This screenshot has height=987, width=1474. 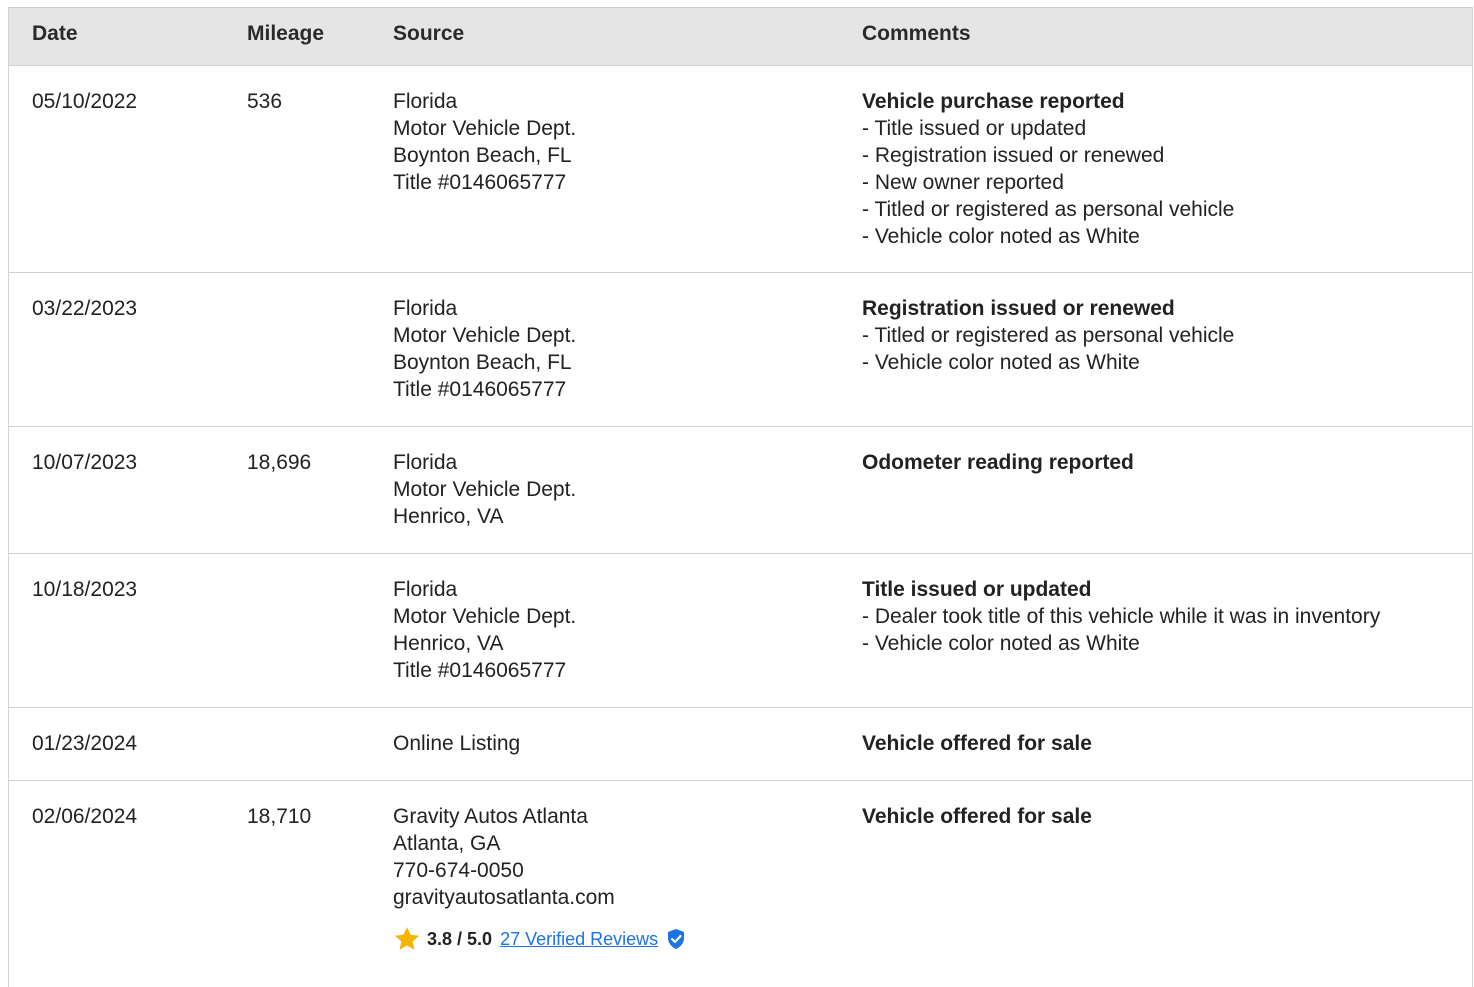 What do you see at coordinates (490, 816) in the screenshot?
I see `dealer-name: Gravity Autos Atlanta` at bounding box center [490, 816].